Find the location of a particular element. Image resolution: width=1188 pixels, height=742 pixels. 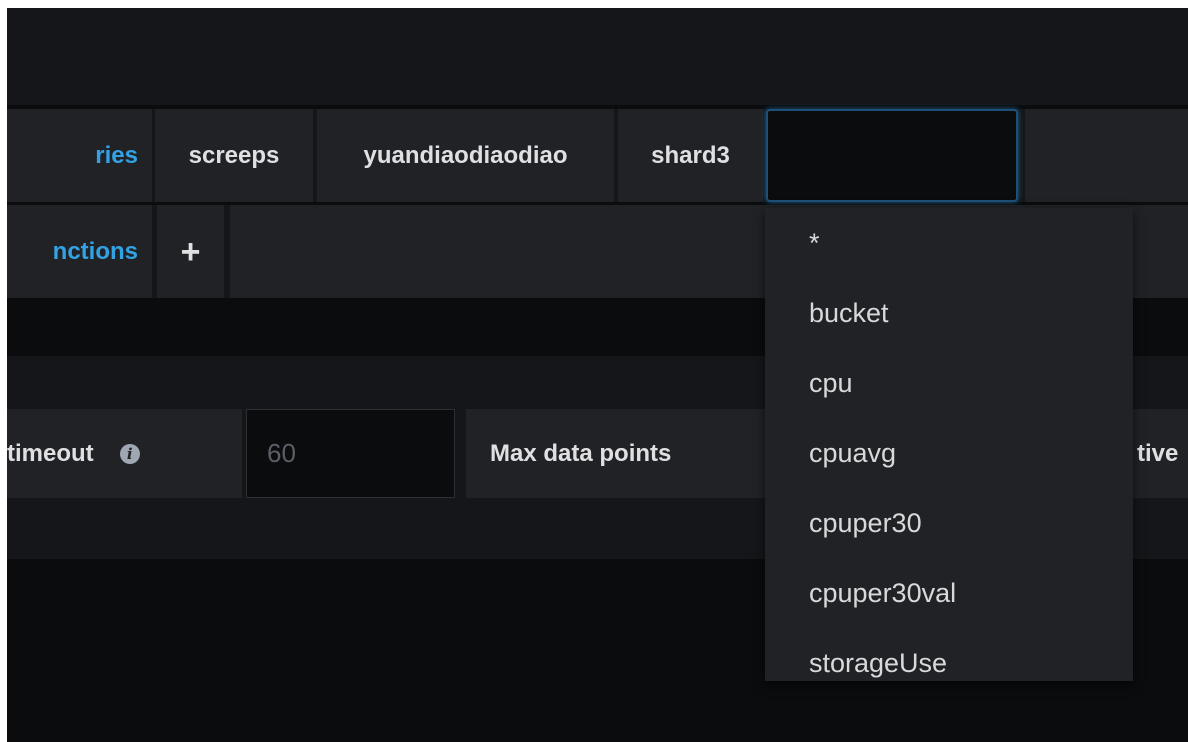

segment-yuandiaodiaodiao: yuandiaodiaodiao is located at coordinates (465, 155).